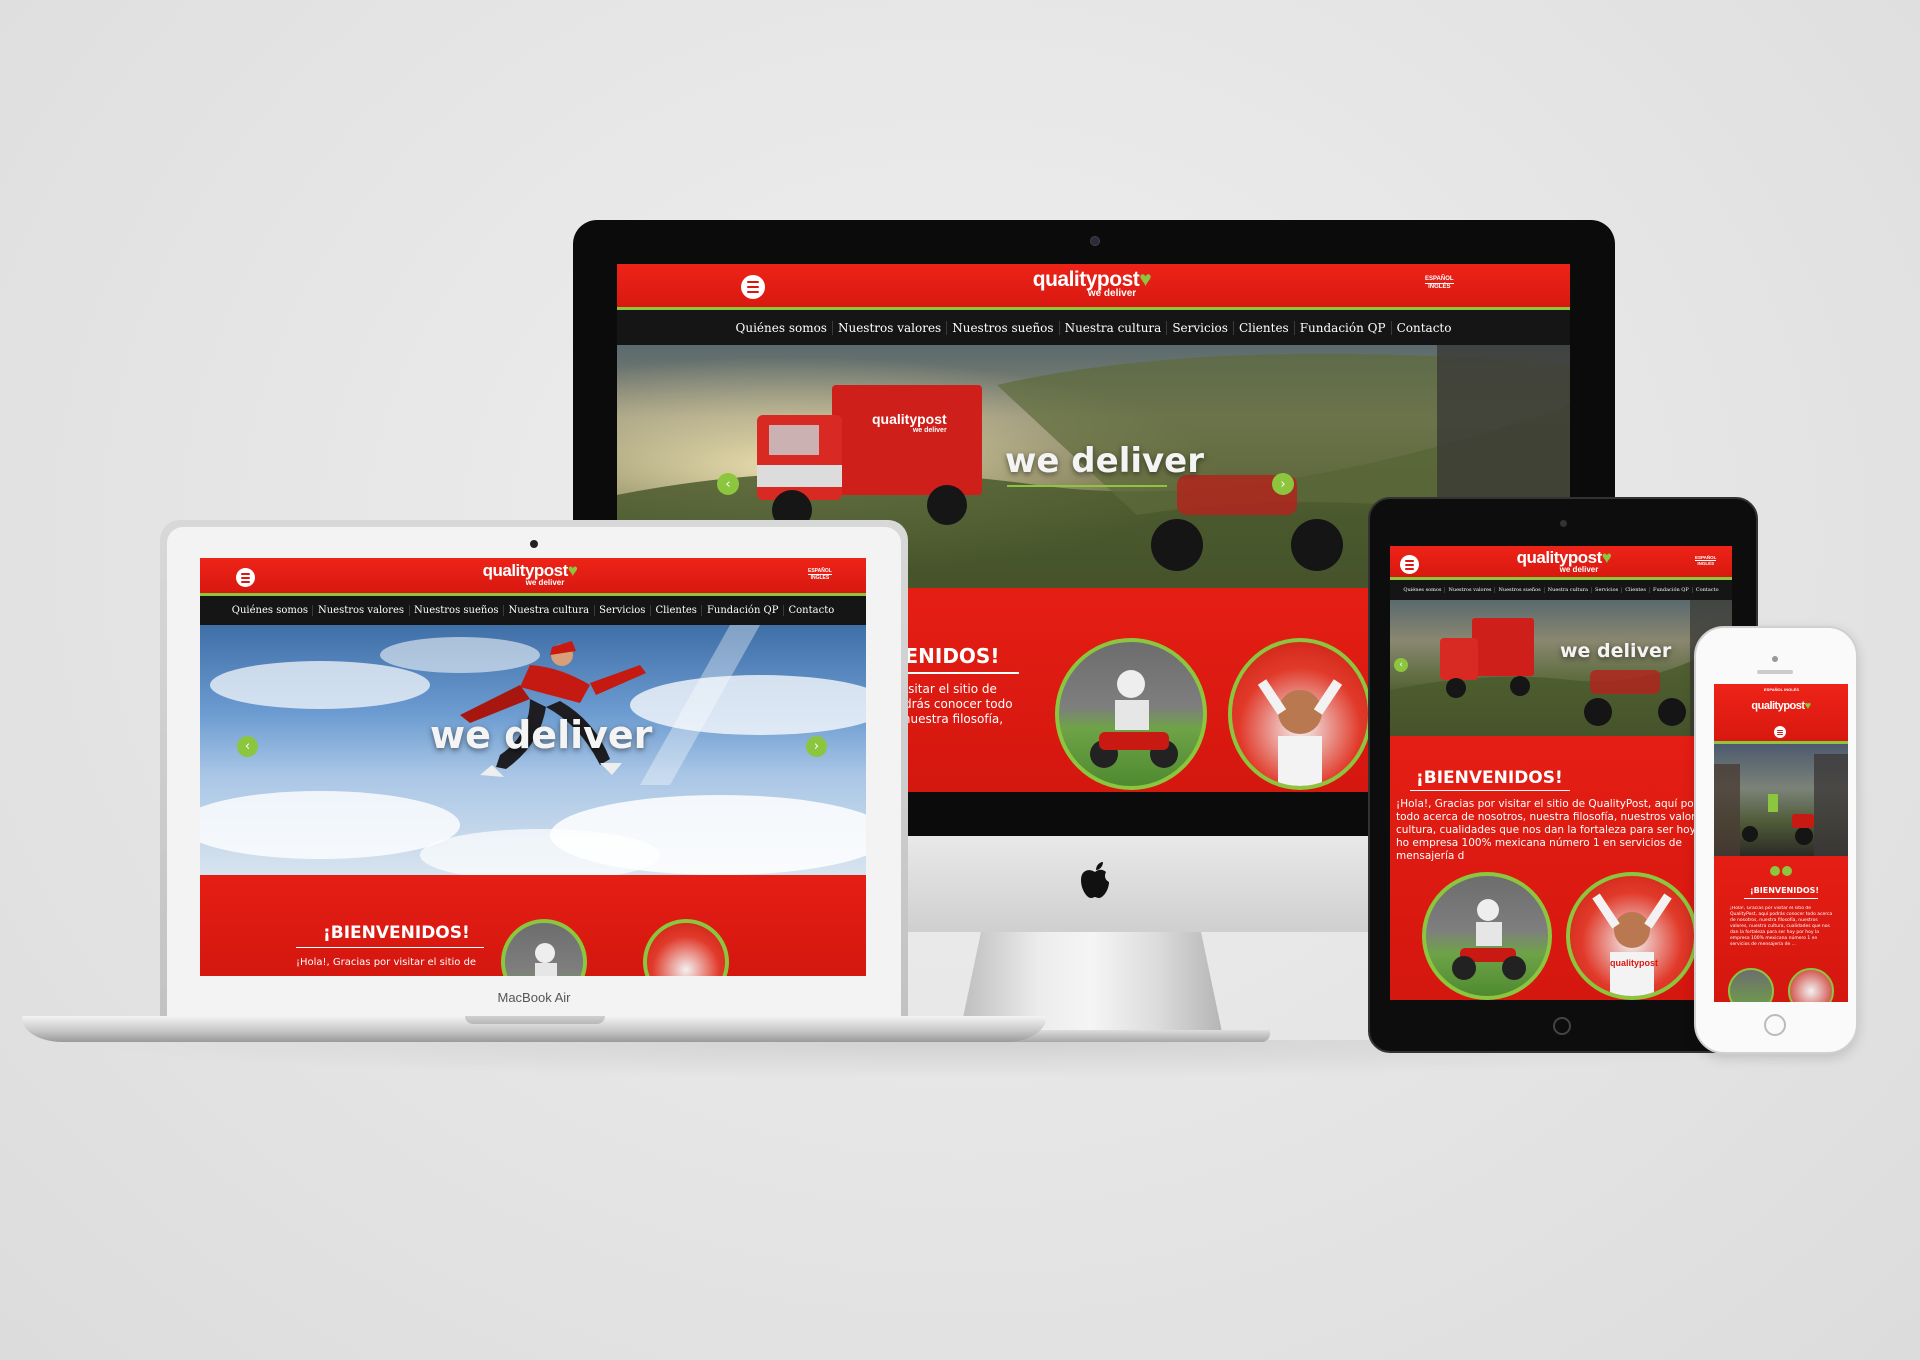 The image size is (1920, 1360). Describe the element at coordinates (1781, 714) in the screenshot. I see `site-header: ESPAÑOL INGLÉS qualitypost ♥` at that location.